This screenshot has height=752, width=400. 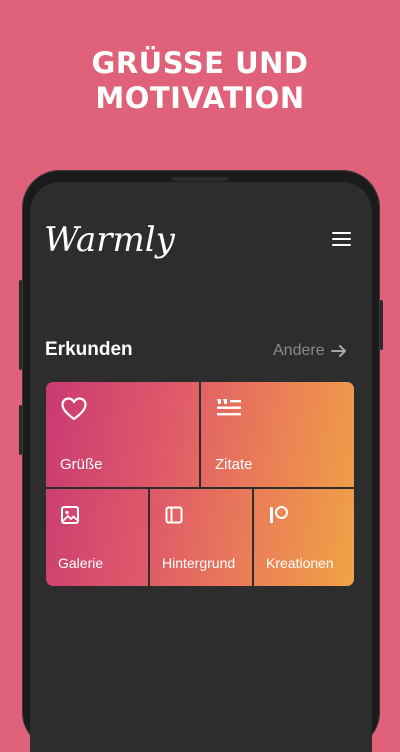 I want to click on tile-quotes-label: Zitate, so click(x=234, y=464).